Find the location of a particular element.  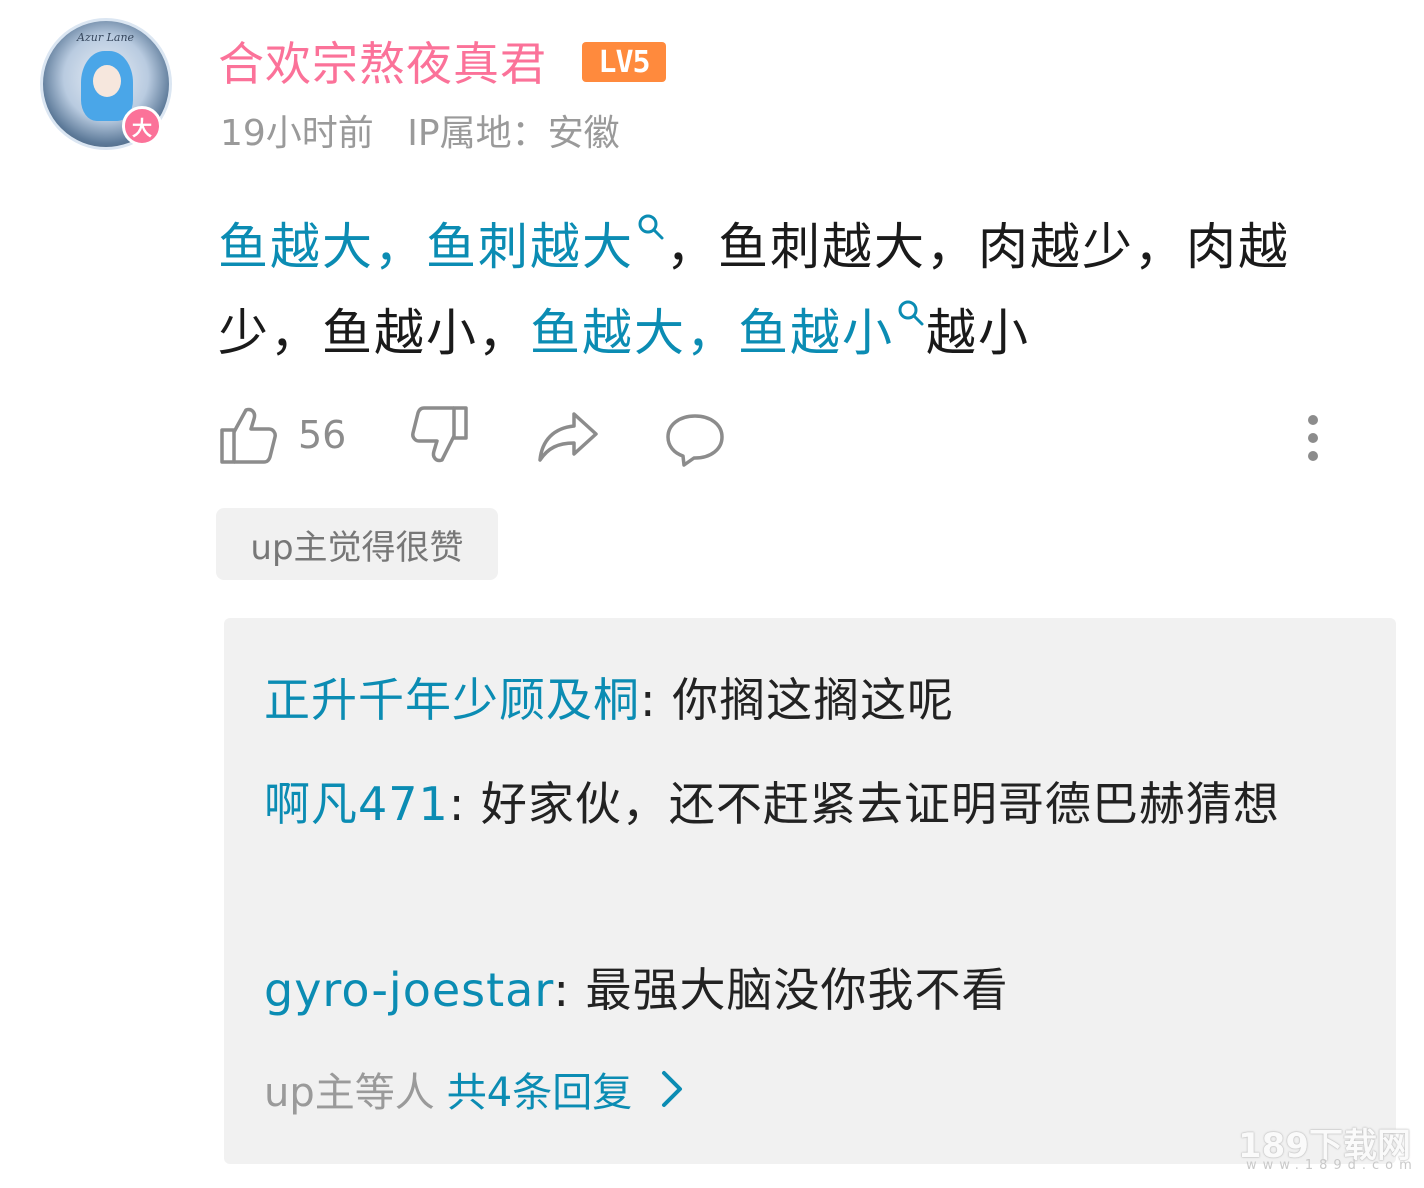

share-icon is located at coordinates (568, 437).